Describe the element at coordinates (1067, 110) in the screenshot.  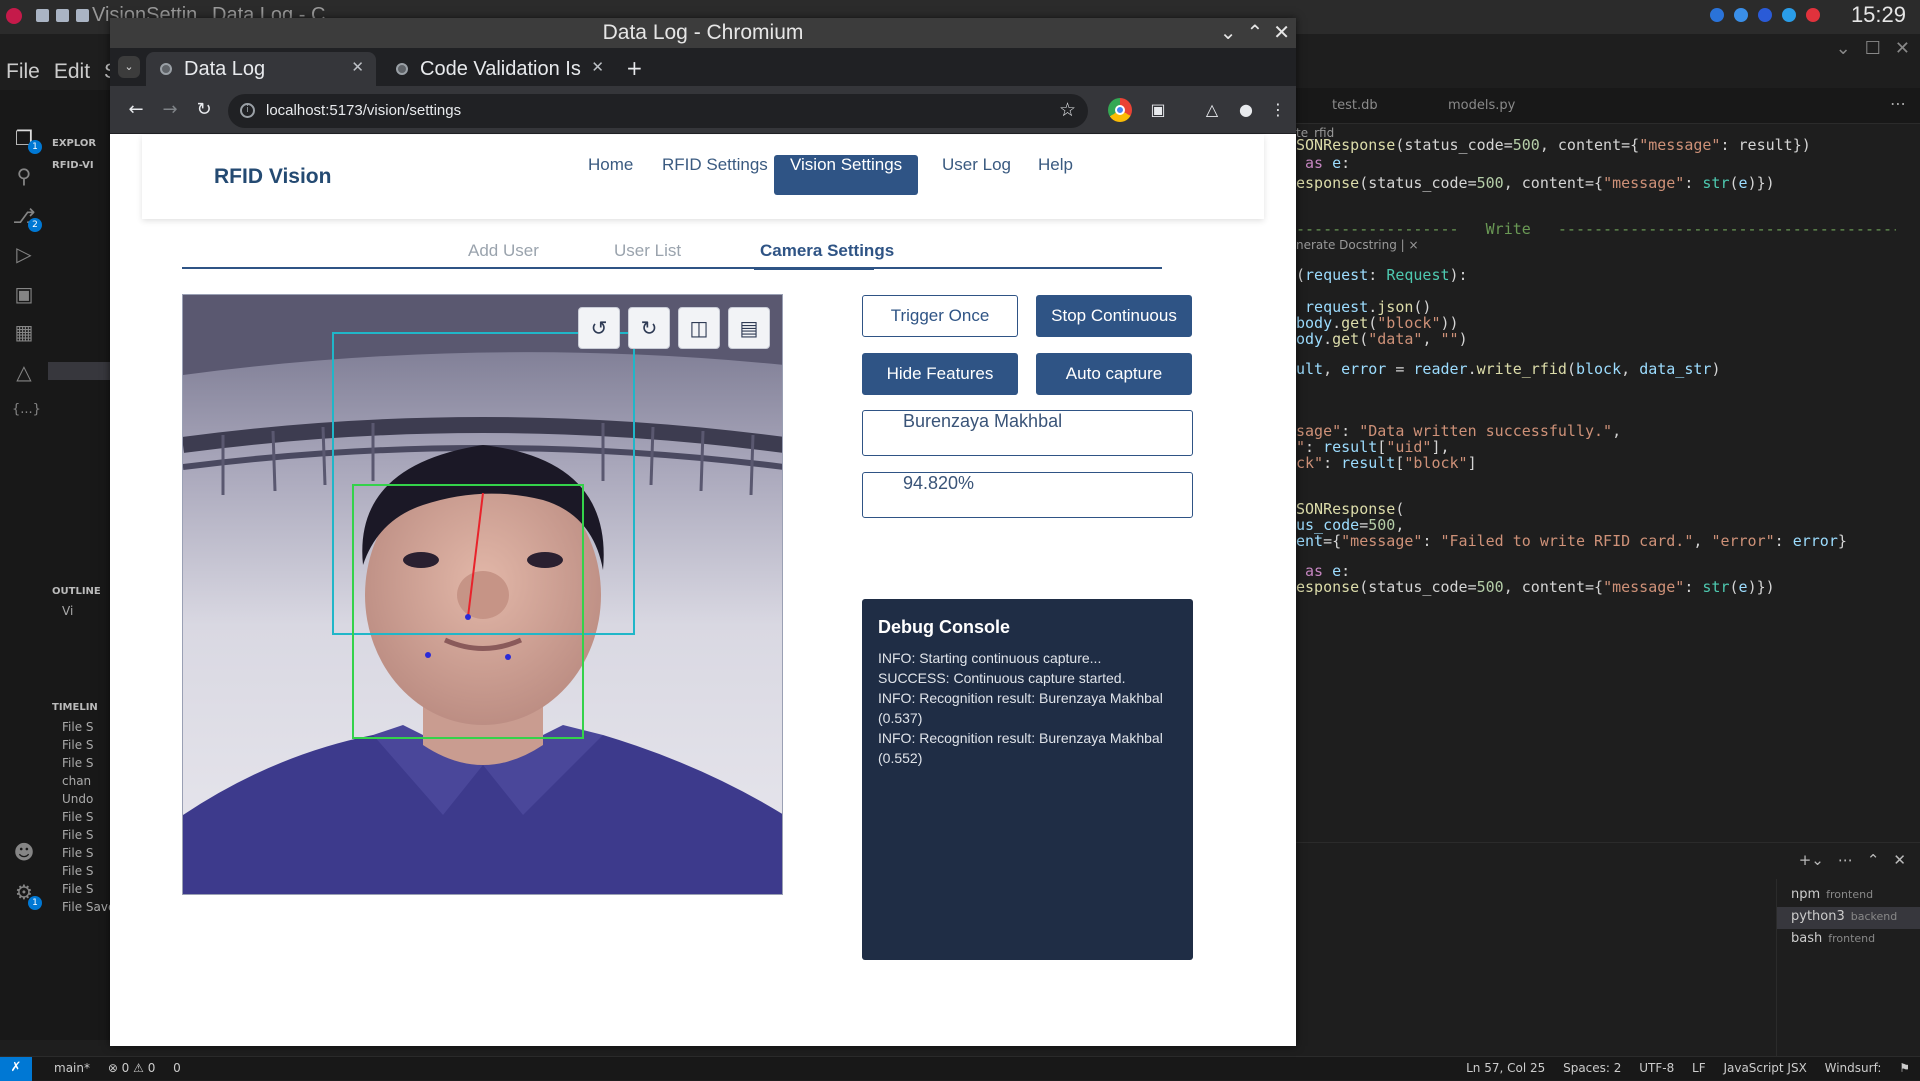
I see `bookmark-star-icon: ☆` at that location.